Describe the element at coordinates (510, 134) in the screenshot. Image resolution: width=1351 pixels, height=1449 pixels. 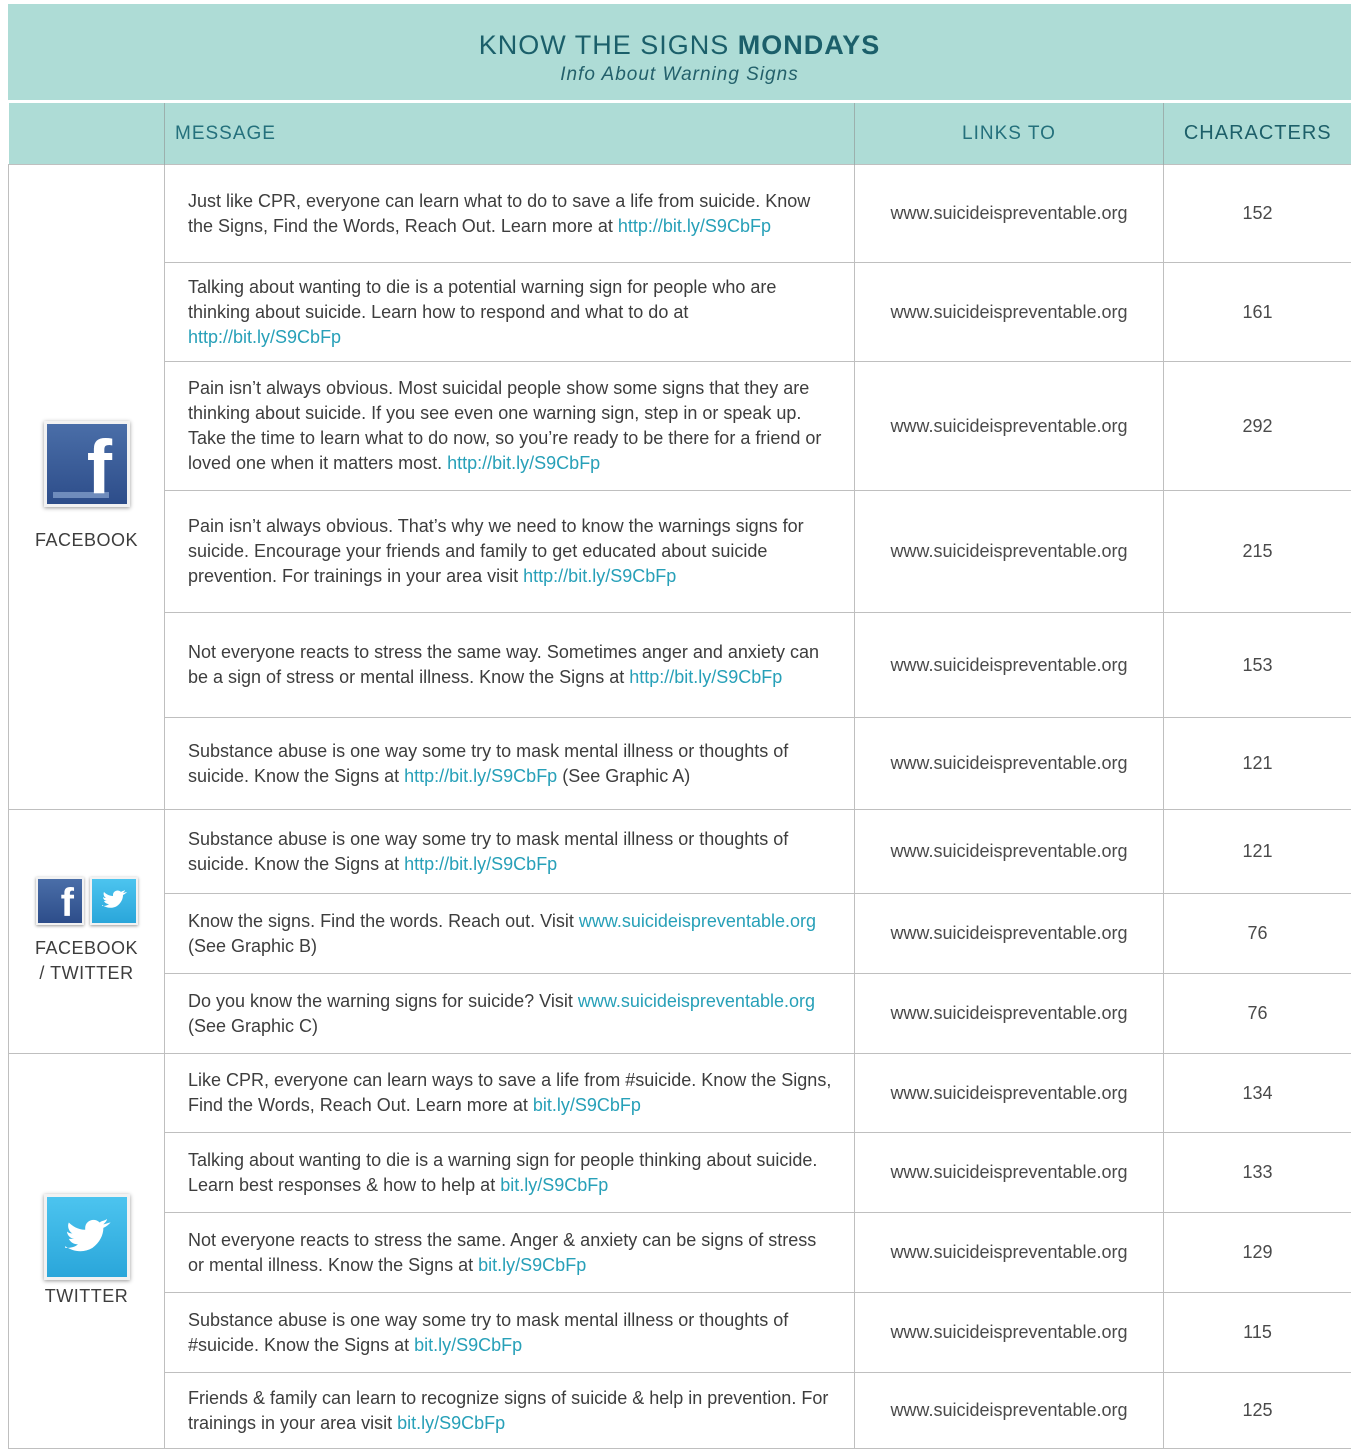
I see `message-column-header: MESSAGE` at that location.